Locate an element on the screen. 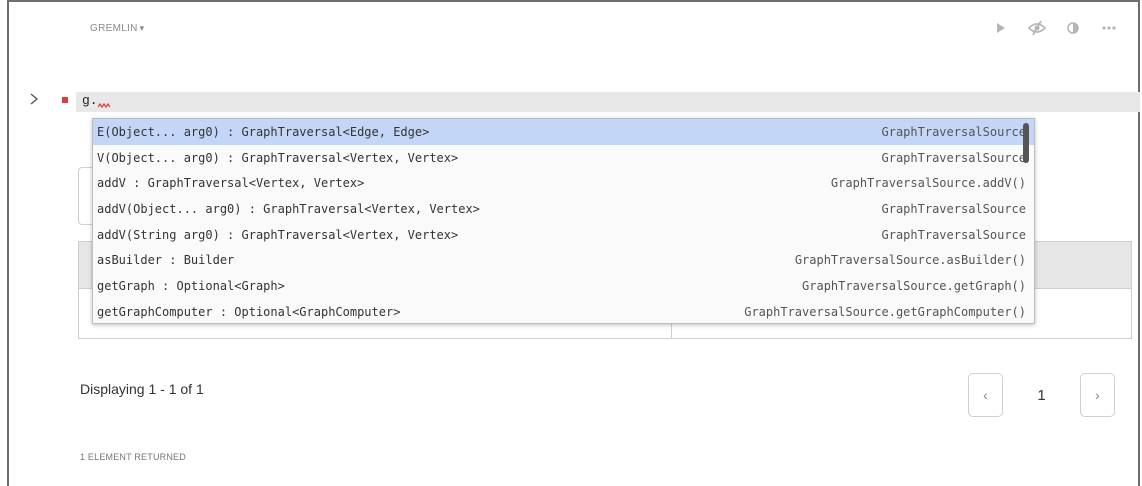 The image size is (1142, 486). run-icon is located at coordinates (1001, 28).